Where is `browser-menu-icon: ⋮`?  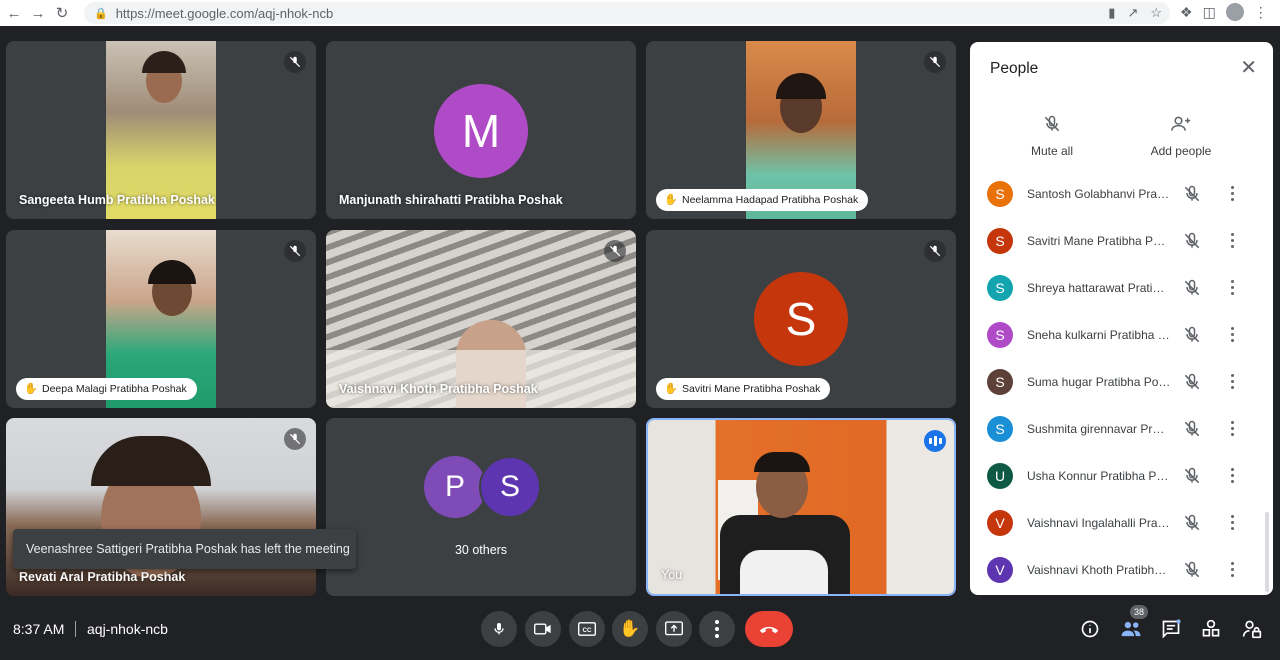 browser-menu-icon: ⋮ is located at coordinates (1261, 12).